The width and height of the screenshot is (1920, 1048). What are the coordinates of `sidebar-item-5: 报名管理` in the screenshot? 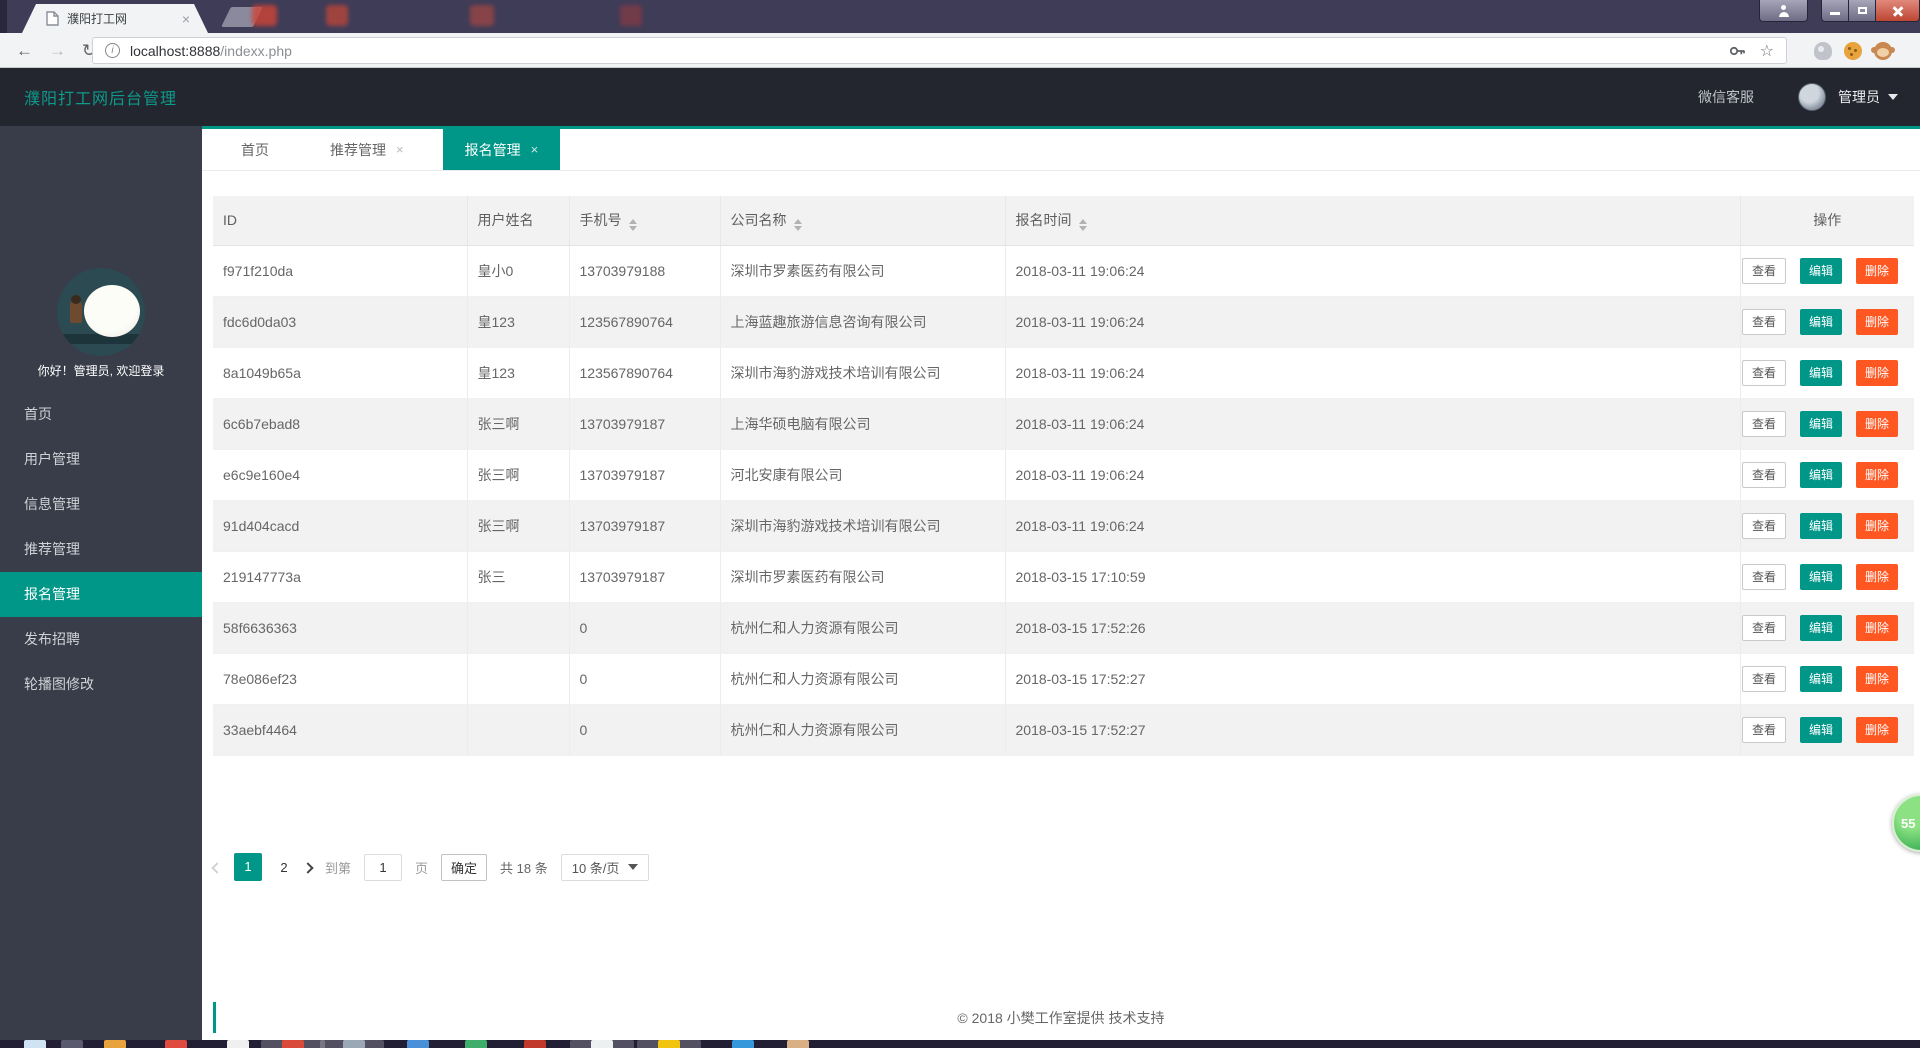 It's located at (101, 594).